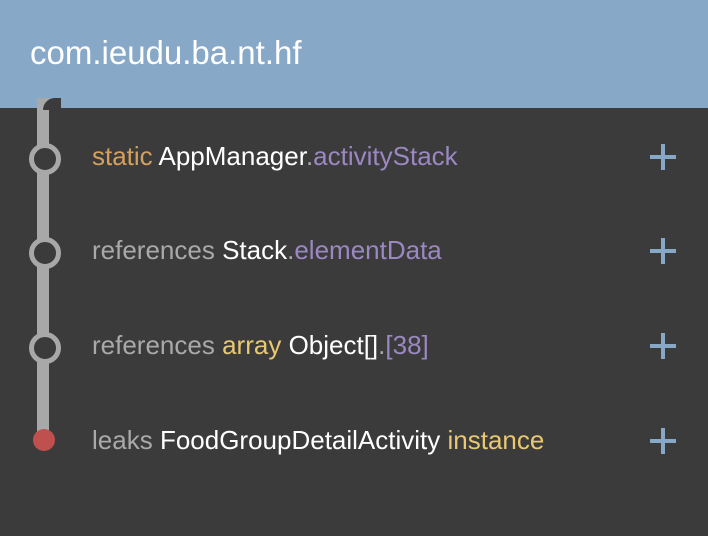 This screenshot has height=536, width=708. What do you see at coordinates (44, 440) in the screenshot?
I see `leak-dot-icon` at bounding box center [44, 440].